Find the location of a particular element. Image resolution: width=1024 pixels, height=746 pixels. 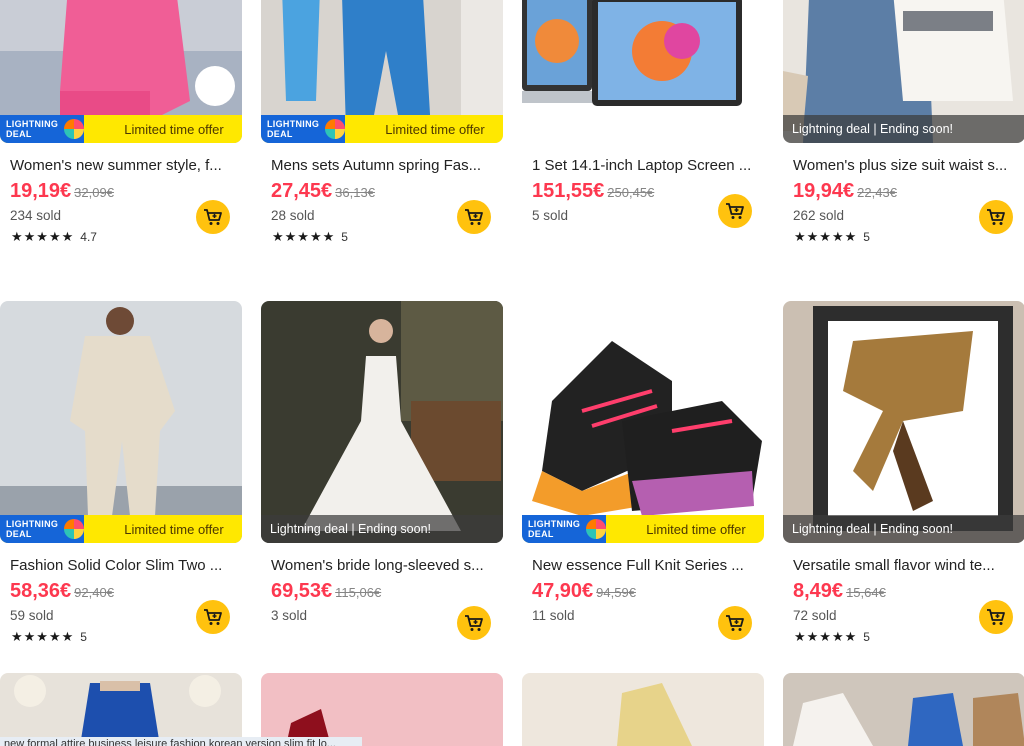

original-price: 115,06€ is located at coordinates (358, 592).